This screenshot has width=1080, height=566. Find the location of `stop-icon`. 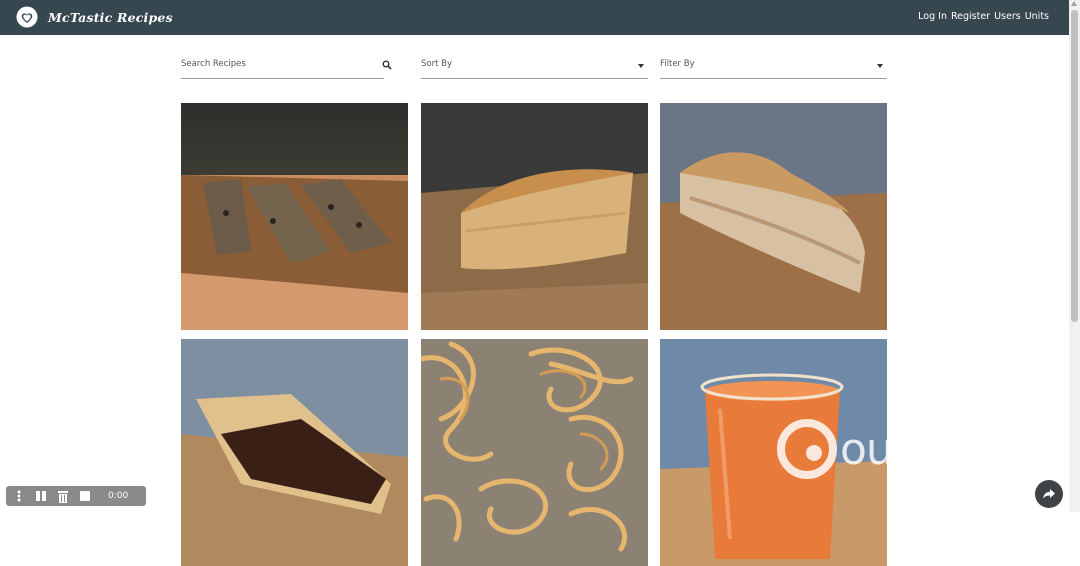

stop-icon is located at coordinates (85, 496).